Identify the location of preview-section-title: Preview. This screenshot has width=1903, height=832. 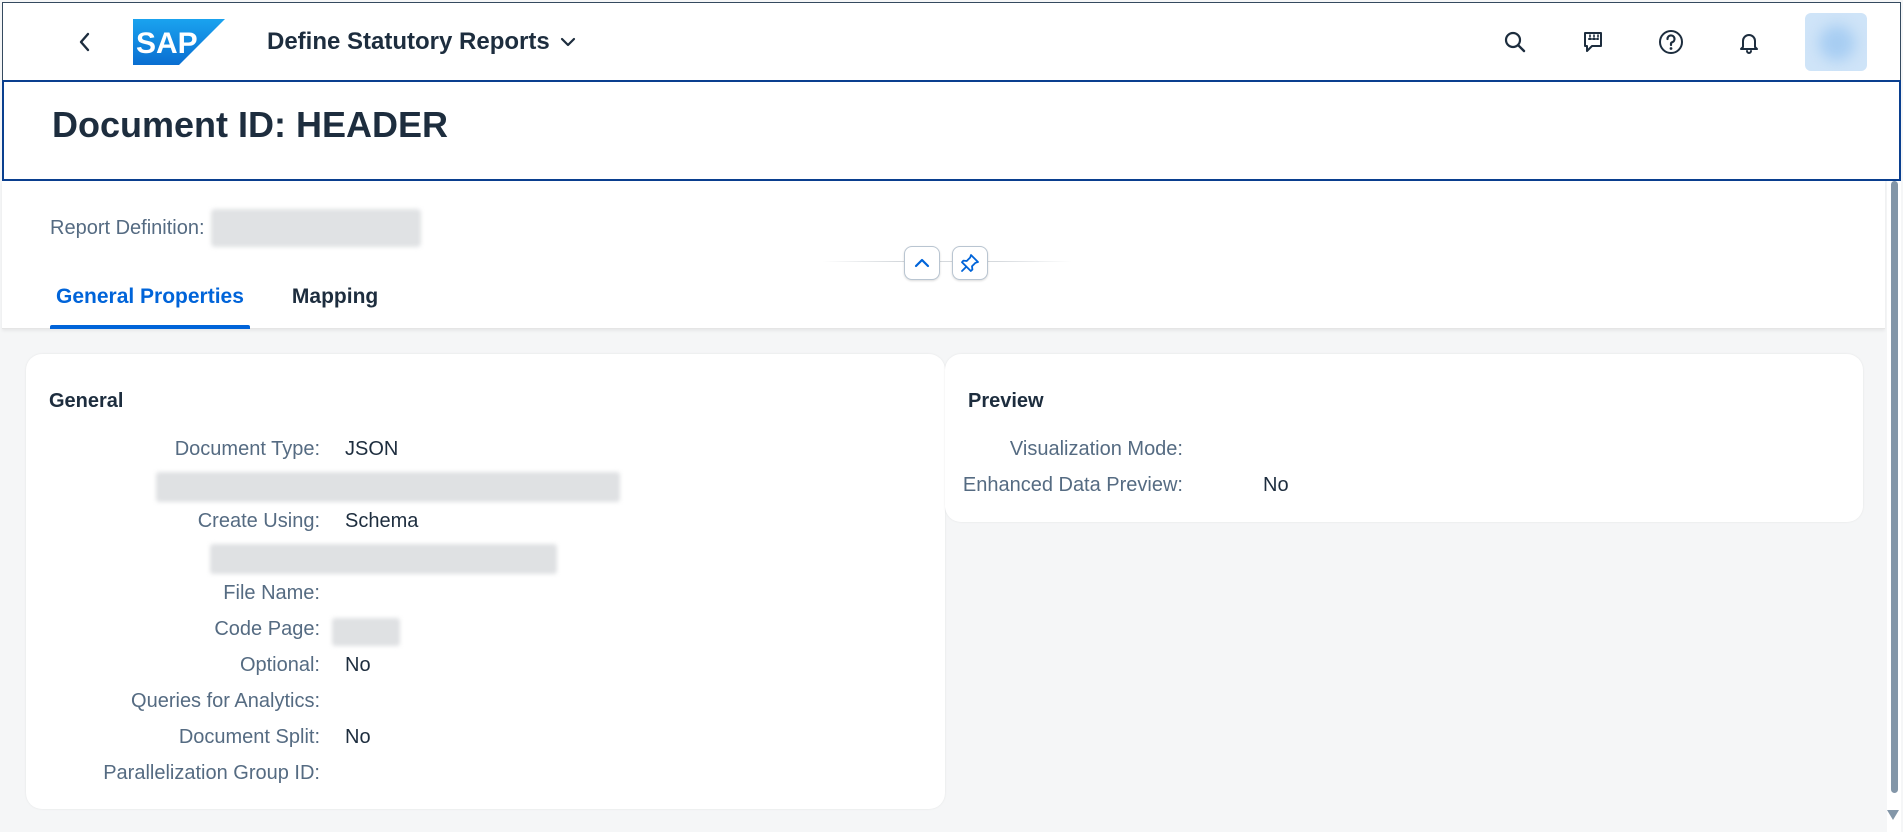
(1006, 401).